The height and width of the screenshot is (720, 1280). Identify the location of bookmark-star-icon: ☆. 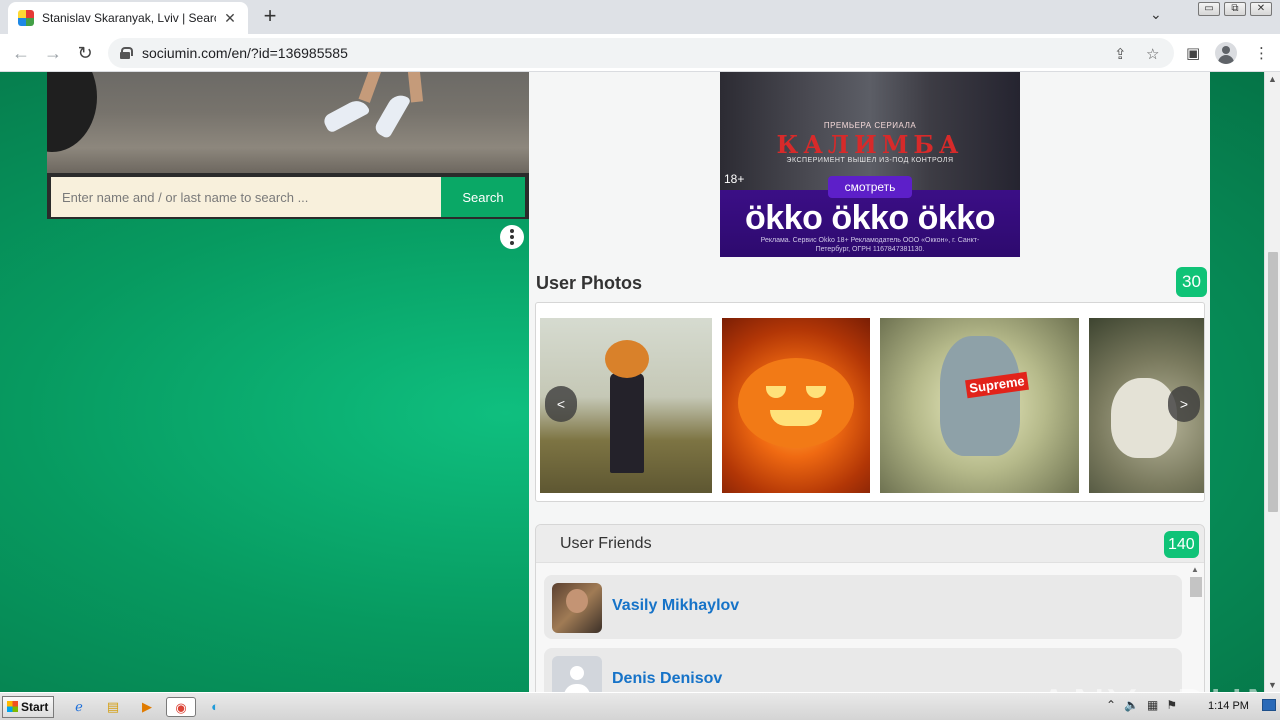
(1152, 54).